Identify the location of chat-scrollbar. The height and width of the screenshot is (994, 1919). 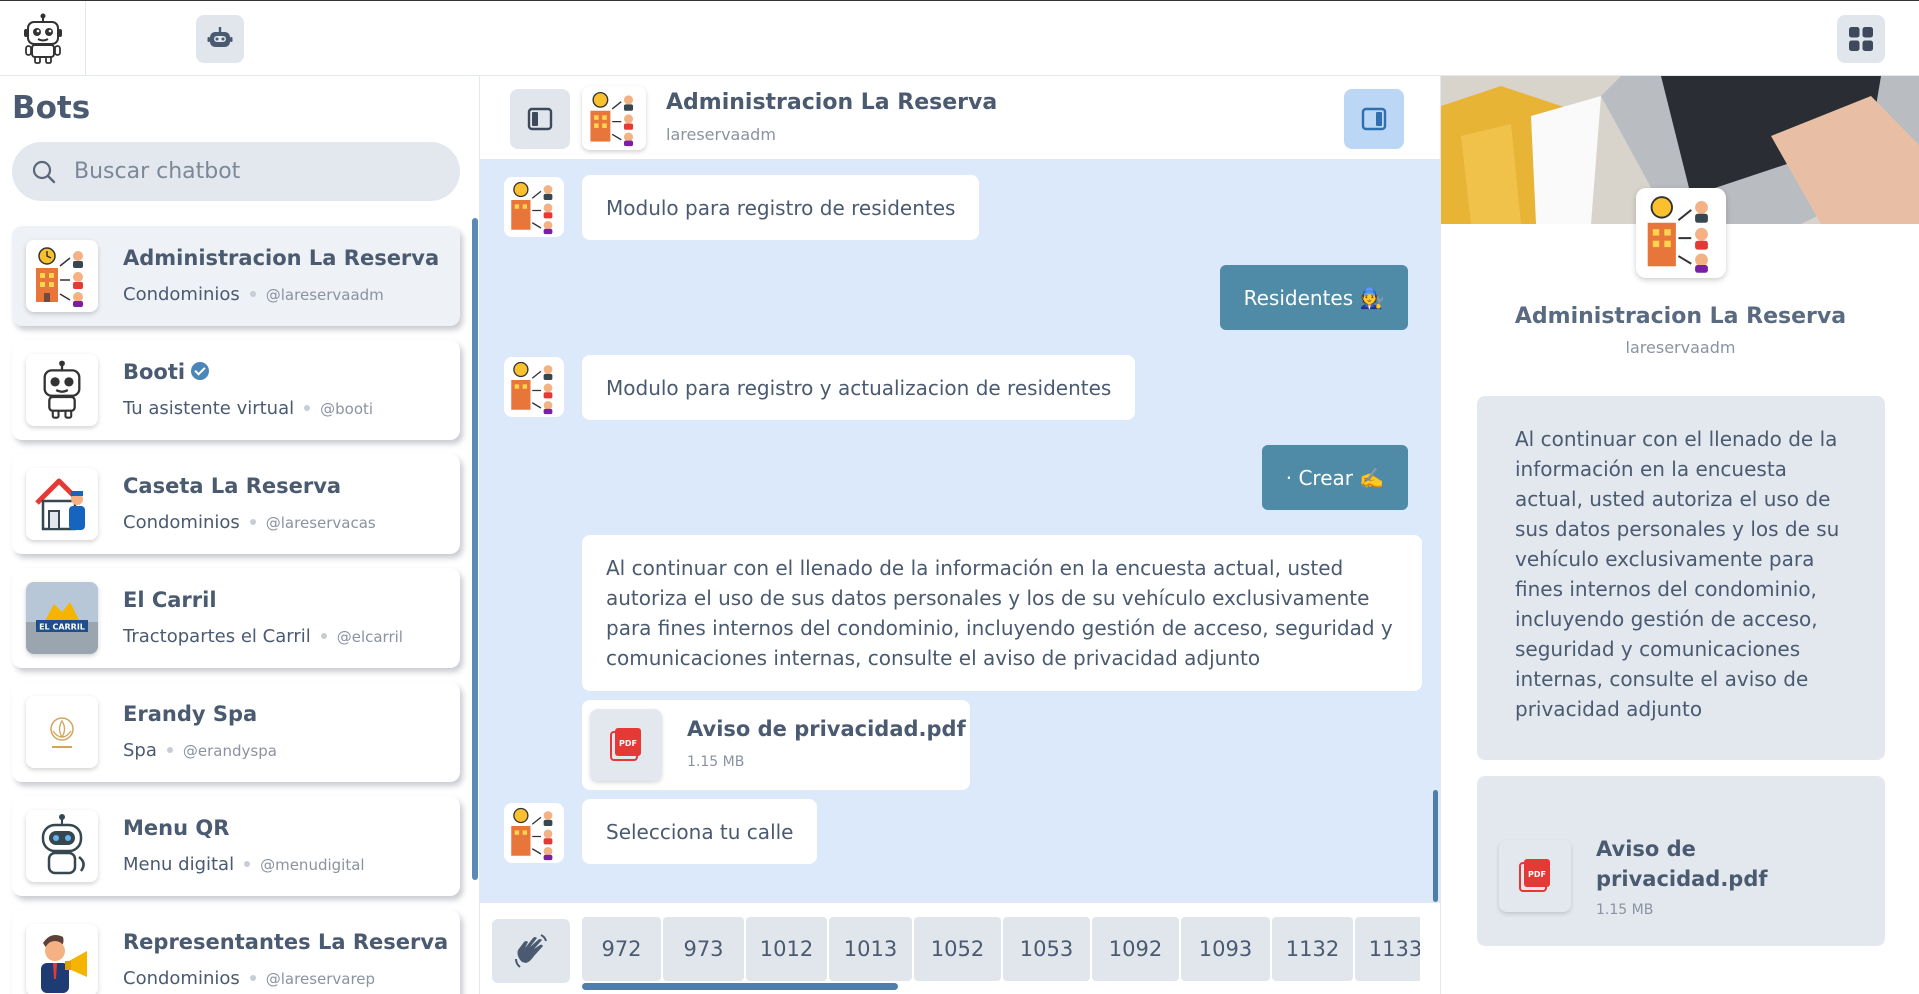
(1435, 846).